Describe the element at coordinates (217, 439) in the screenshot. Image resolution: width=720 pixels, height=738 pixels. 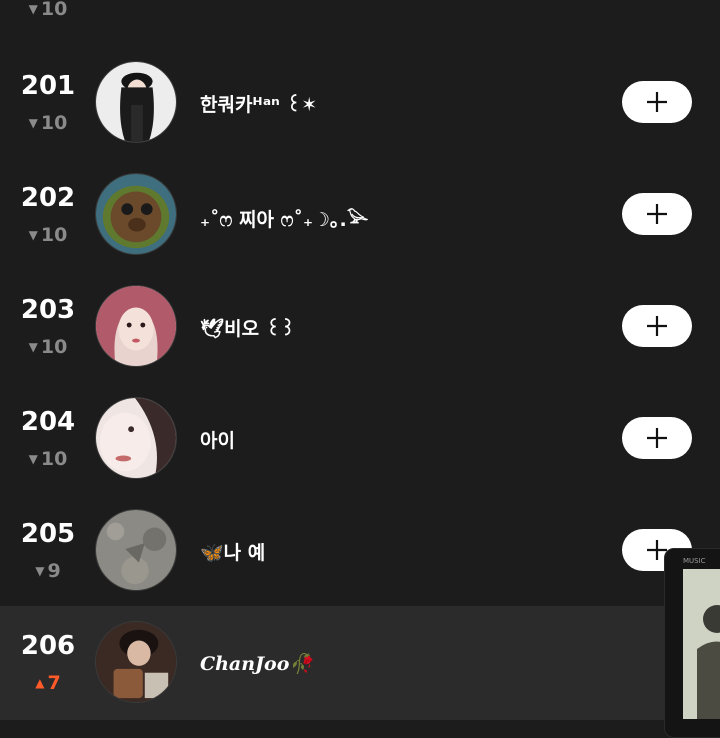
I see `user-name: 아이` at that location.